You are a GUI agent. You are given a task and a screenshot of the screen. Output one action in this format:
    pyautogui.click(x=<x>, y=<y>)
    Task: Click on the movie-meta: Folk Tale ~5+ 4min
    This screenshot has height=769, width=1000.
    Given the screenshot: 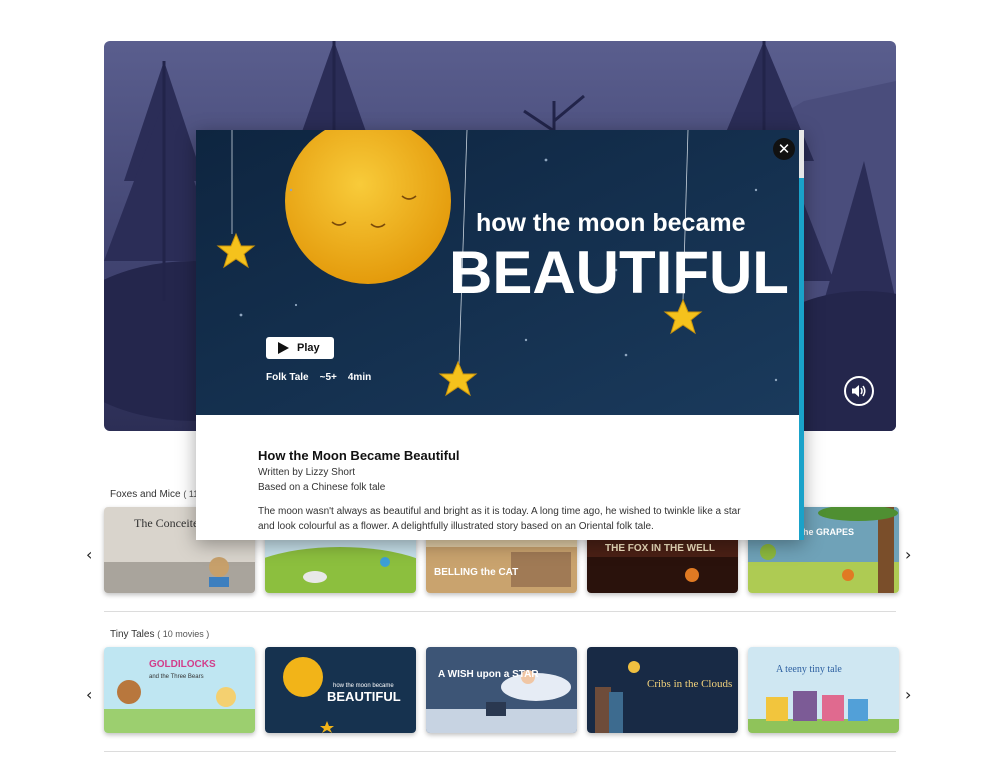 What is the action you would take?
    pyautogui.click(x=318, y=377)
    